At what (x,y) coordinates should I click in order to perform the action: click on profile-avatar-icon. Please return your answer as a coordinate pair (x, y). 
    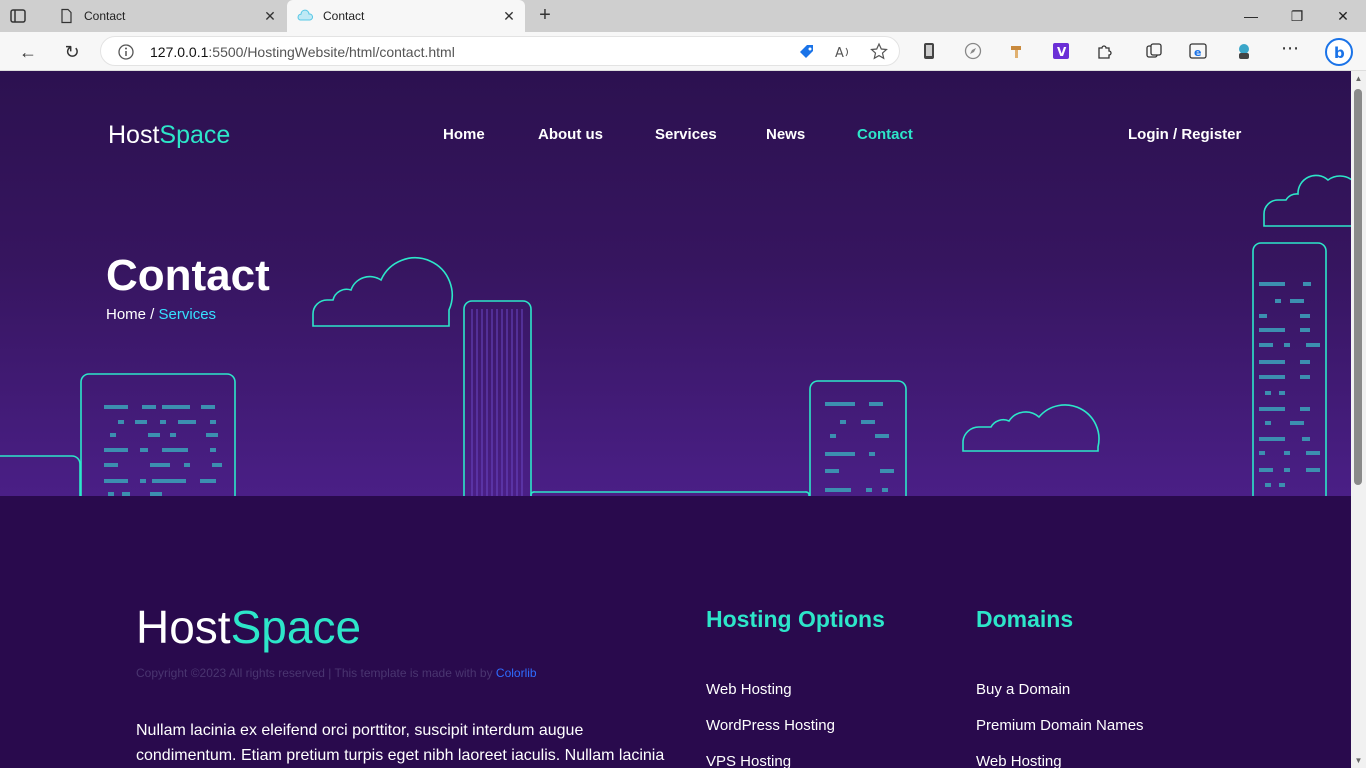
    Looking at the image, I should click on (1244, 51).